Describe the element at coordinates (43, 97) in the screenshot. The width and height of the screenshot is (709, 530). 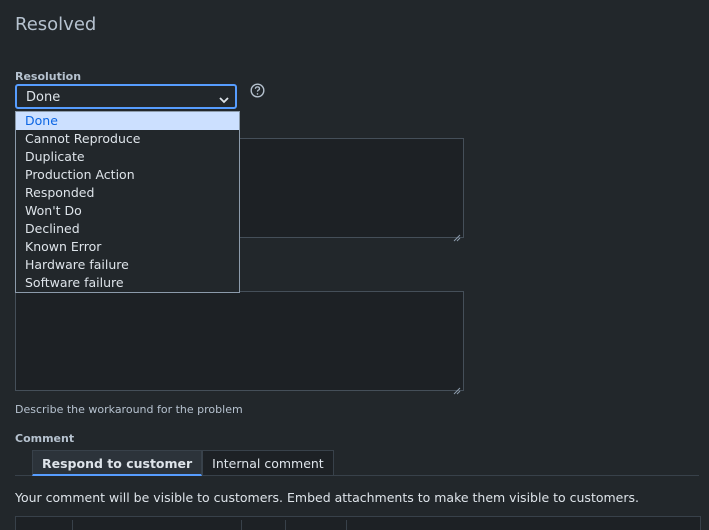
I see `resolution-select-value: Done` at that location.